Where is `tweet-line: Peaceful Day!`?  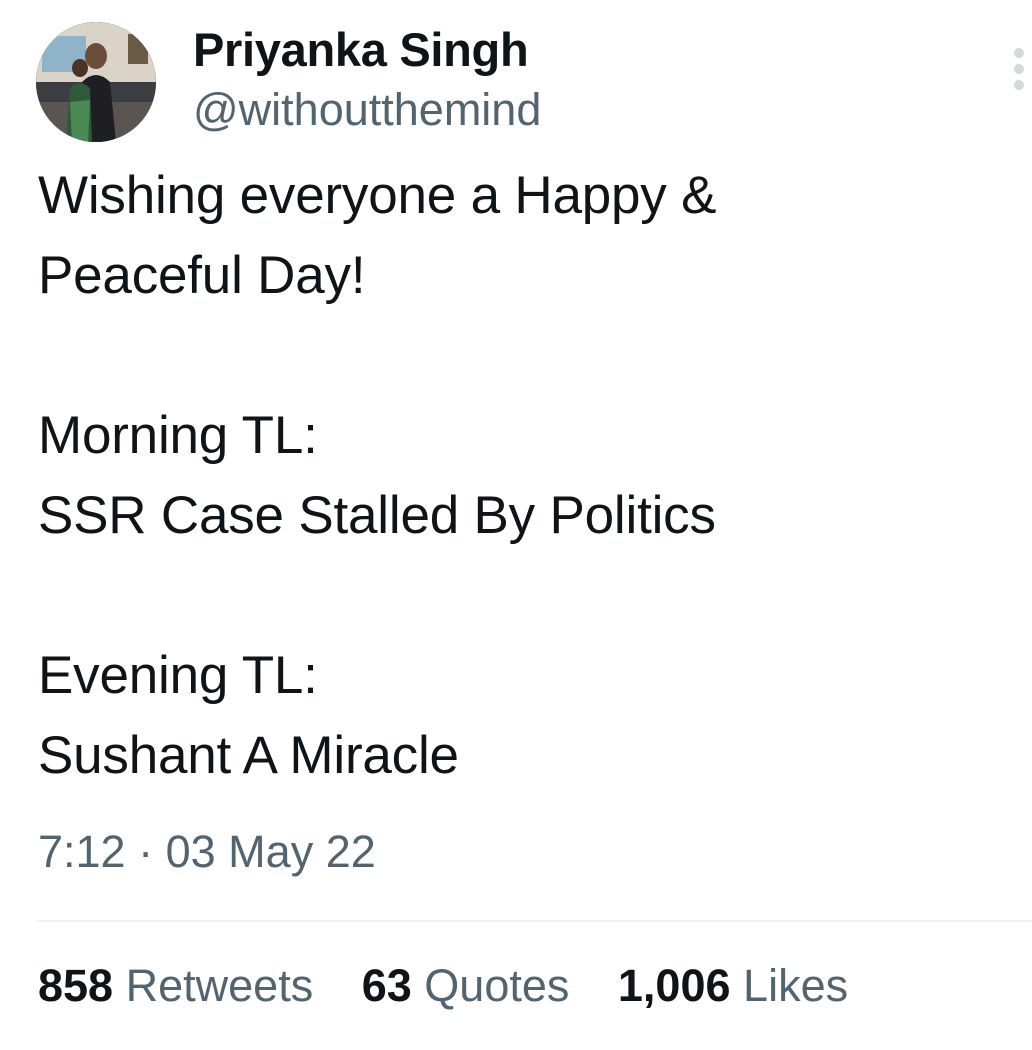 tweet-line: Peaceful Day! is located at coordinates (202, 275).